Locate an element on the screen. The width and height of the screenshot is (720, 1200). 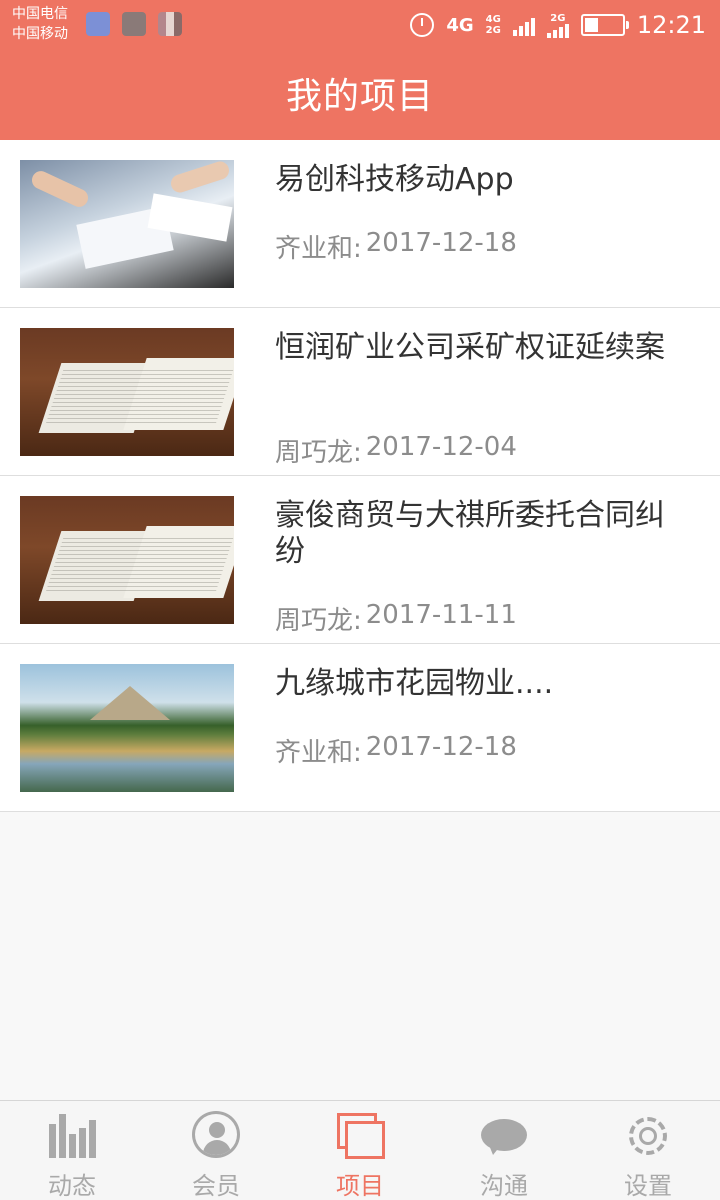
lake-landscape-image is located at coordinates (127, 728).